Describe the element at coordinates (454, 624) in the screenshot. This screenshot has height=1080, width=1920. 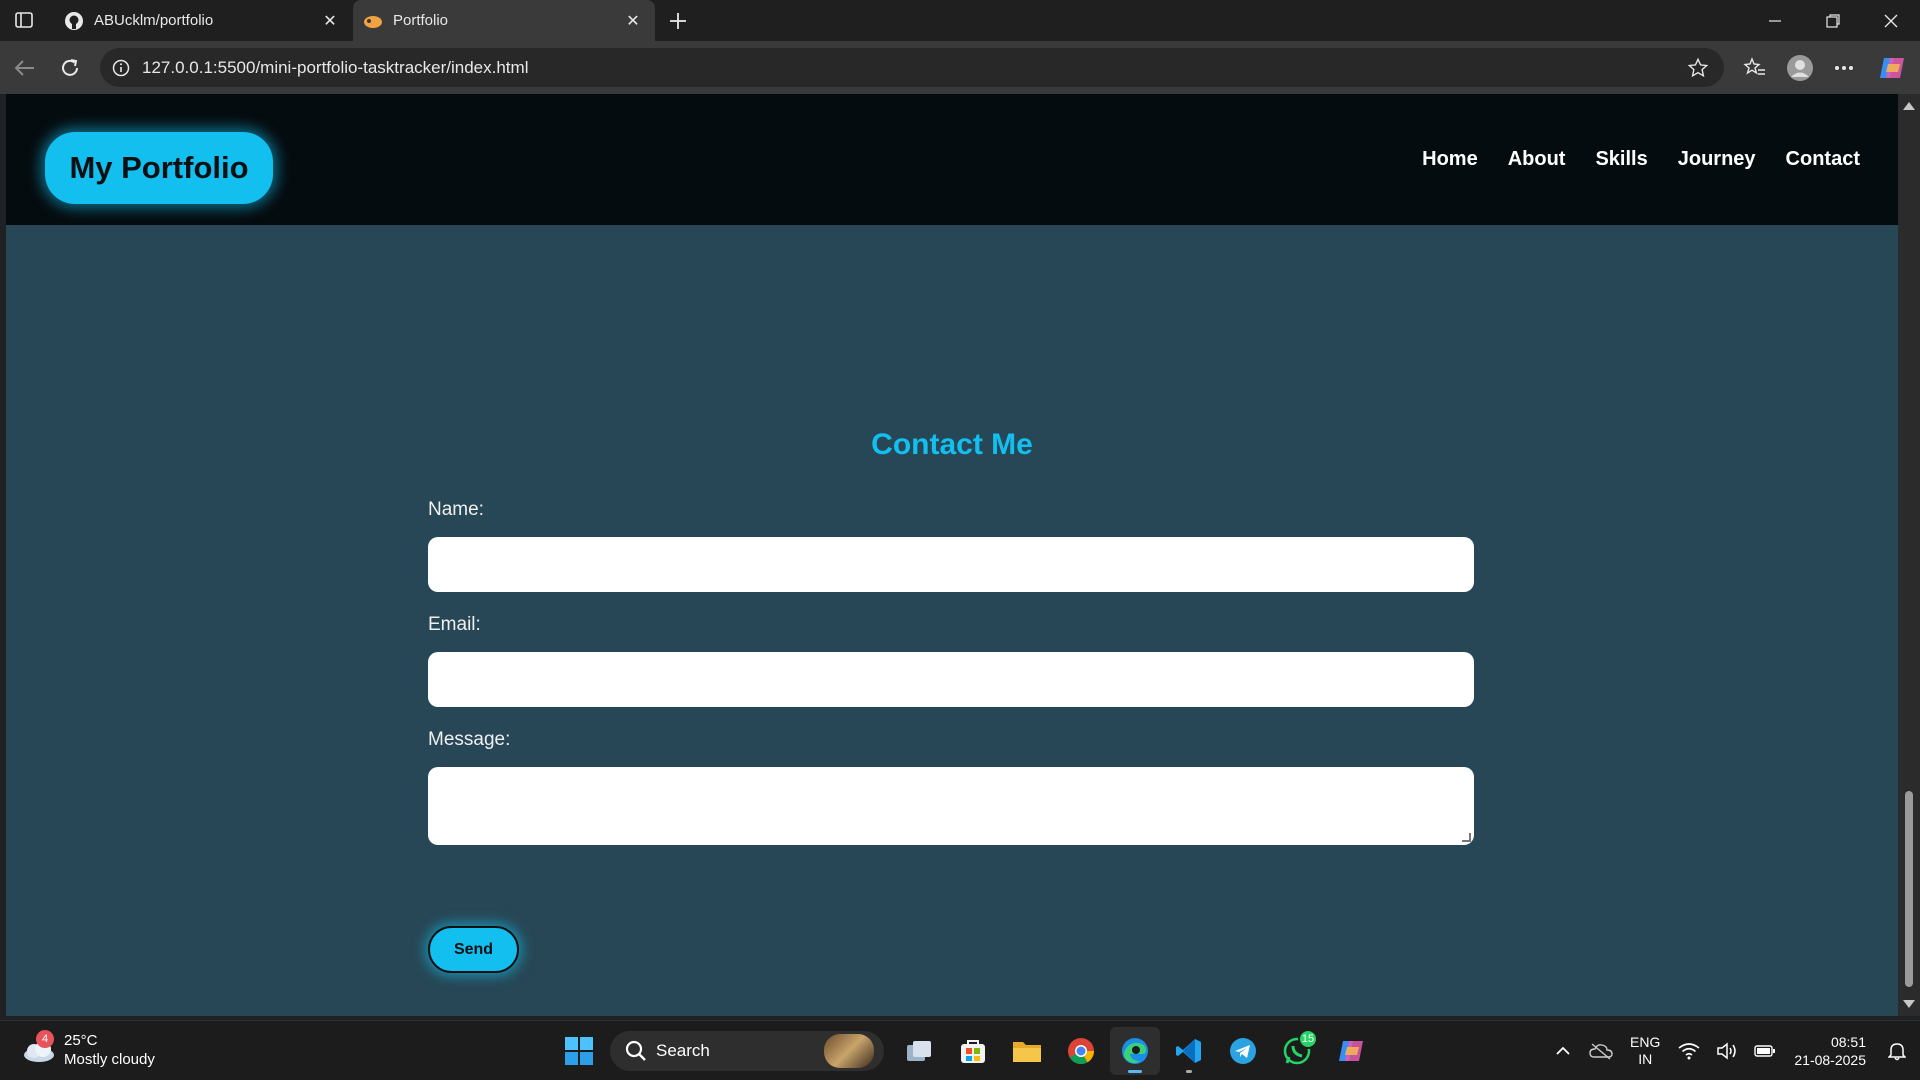
I see `email-label: Email:` at that location.